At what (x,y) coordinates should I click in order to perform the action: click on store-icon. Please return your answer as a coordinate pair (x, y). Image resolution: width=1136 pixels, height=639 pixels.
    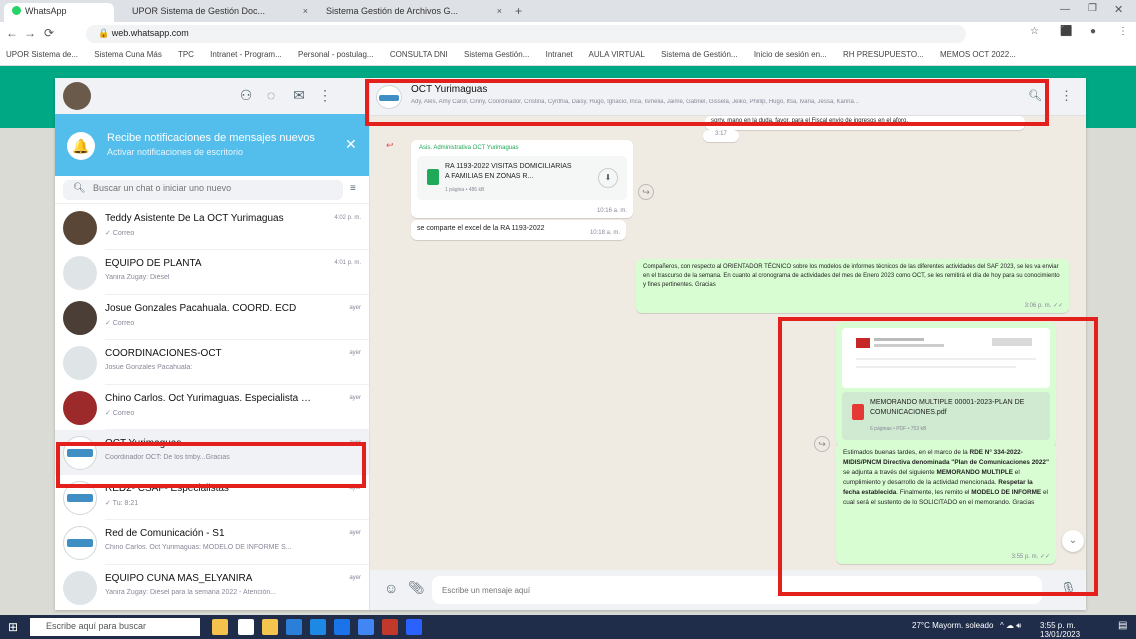
    Looking at the image, I should click on (318, 627).